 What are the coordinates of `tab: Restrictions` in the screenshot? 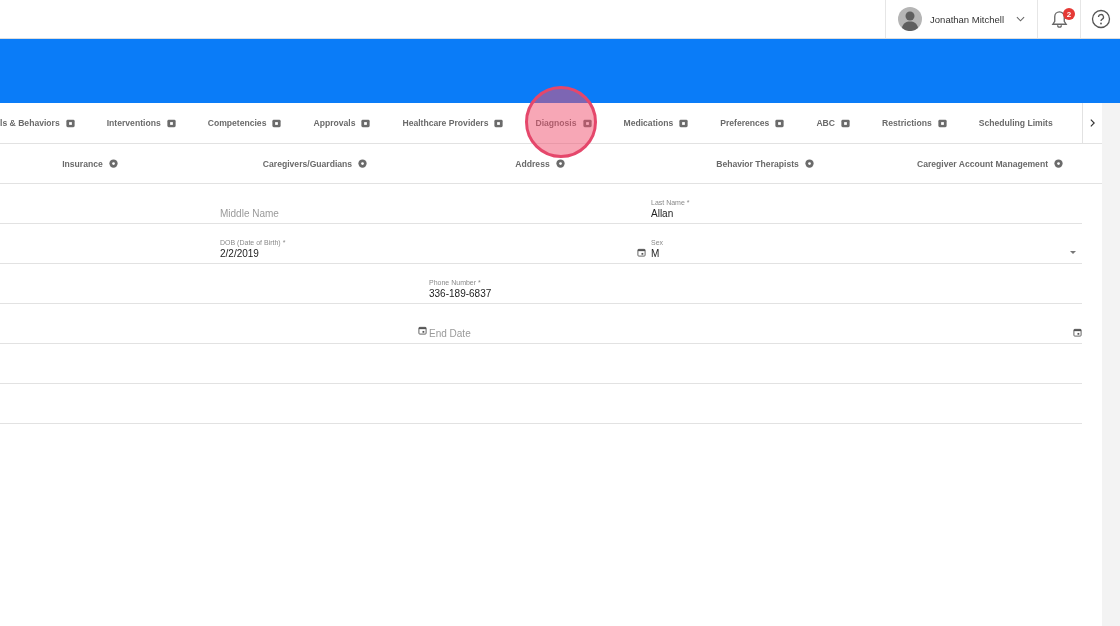 It's located at (915, 123).